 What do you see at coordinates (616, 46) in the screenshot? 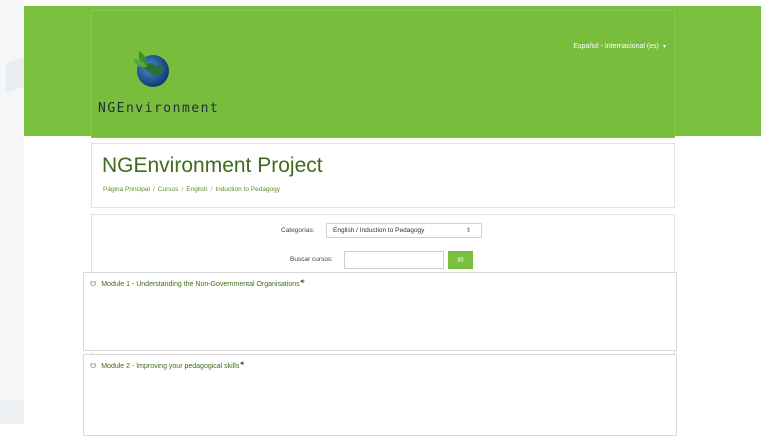
I see `language-label: Español - Internacional (es)` at bounding box center [616, 46].